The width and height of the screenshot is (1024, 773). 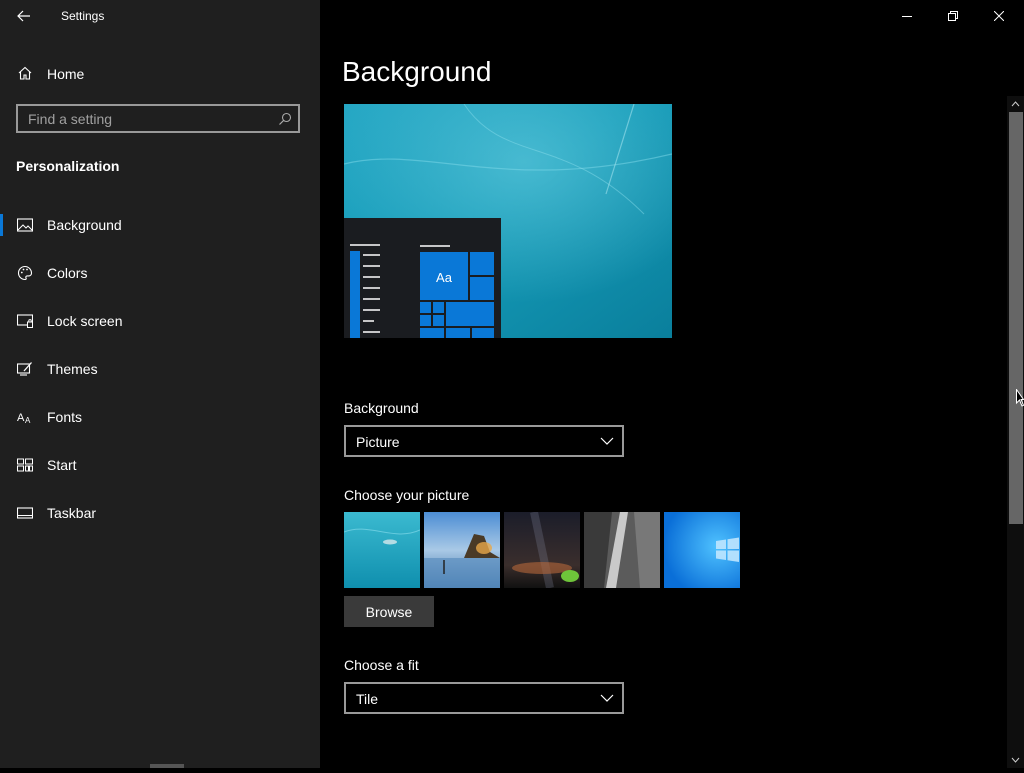 I want to click on title-bar: Settings, so click(x=160, y=16).